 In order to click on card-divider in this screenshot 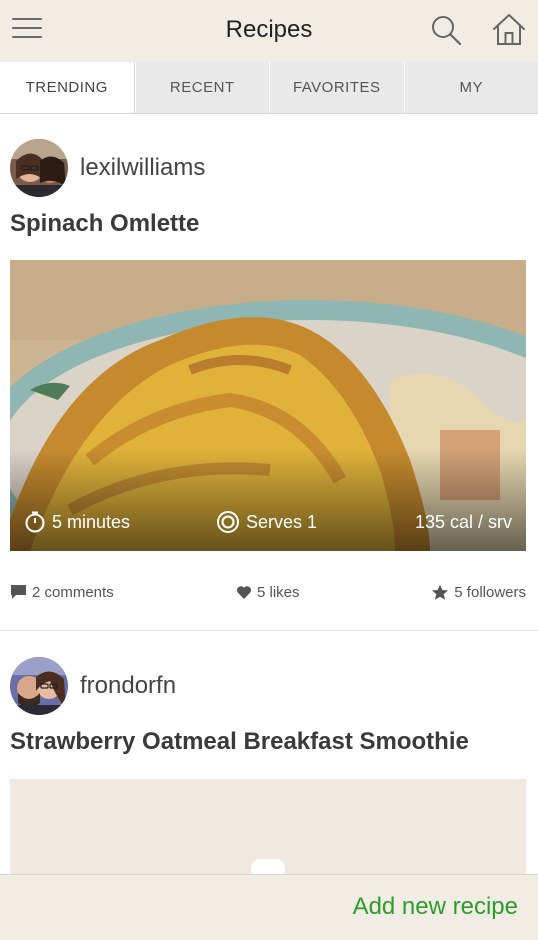, I will do `click(269, 630)`.